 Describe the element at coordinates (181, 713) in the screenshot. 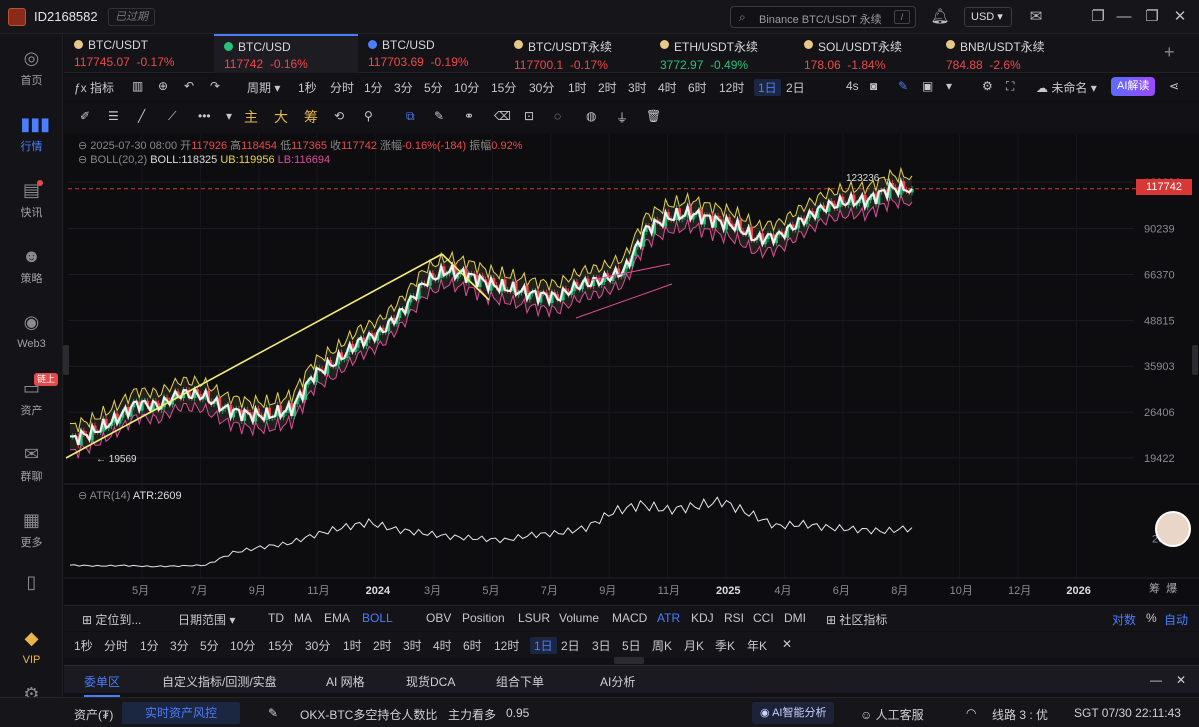

I see `realtime-risk-button: 实时资产风控` at that location.